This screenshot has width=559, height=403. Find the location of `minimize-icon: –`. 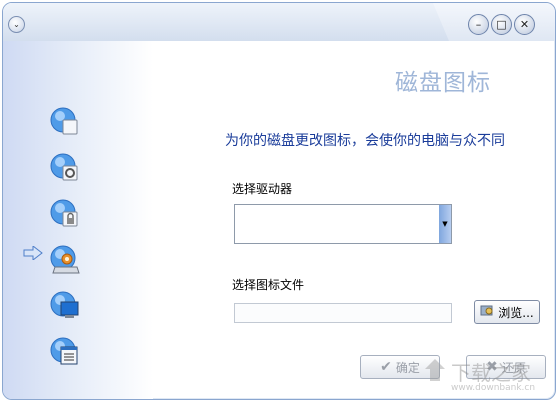

minimize-icon: – is located at coordinates (478, 24).